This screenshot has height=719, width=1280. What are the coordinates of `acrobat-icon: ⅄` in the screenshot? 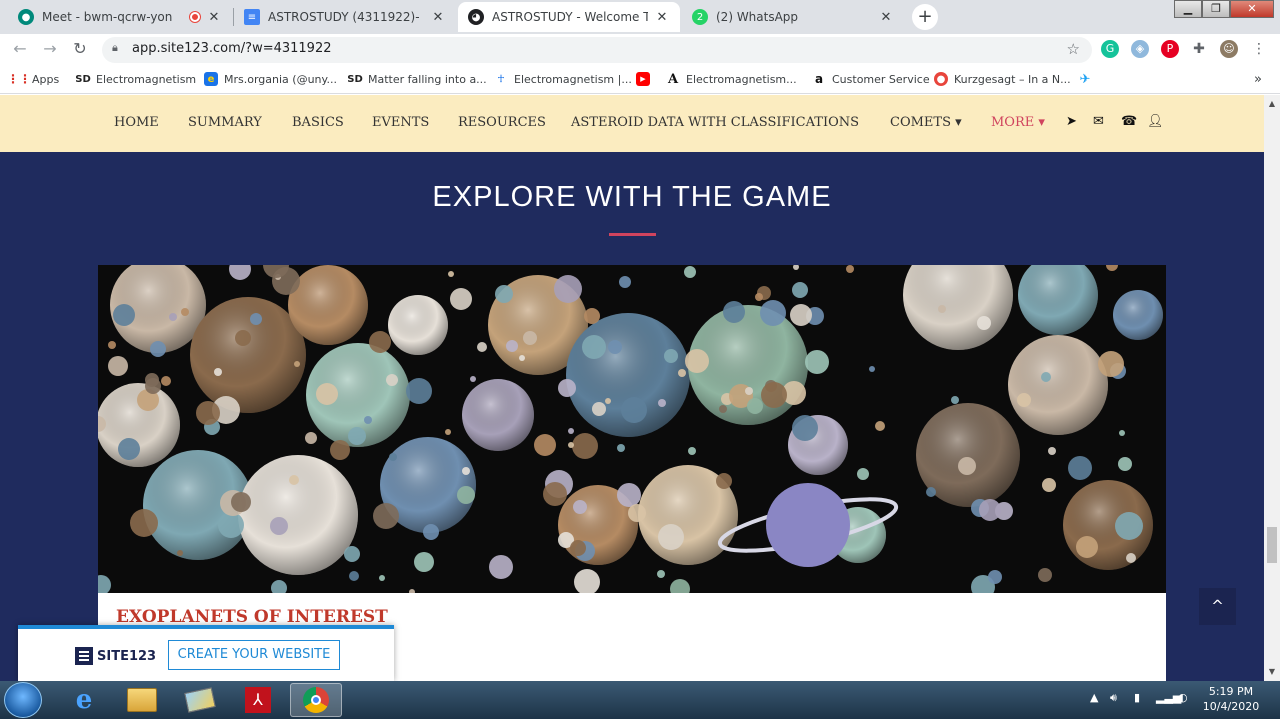 It's located at (258, 700).